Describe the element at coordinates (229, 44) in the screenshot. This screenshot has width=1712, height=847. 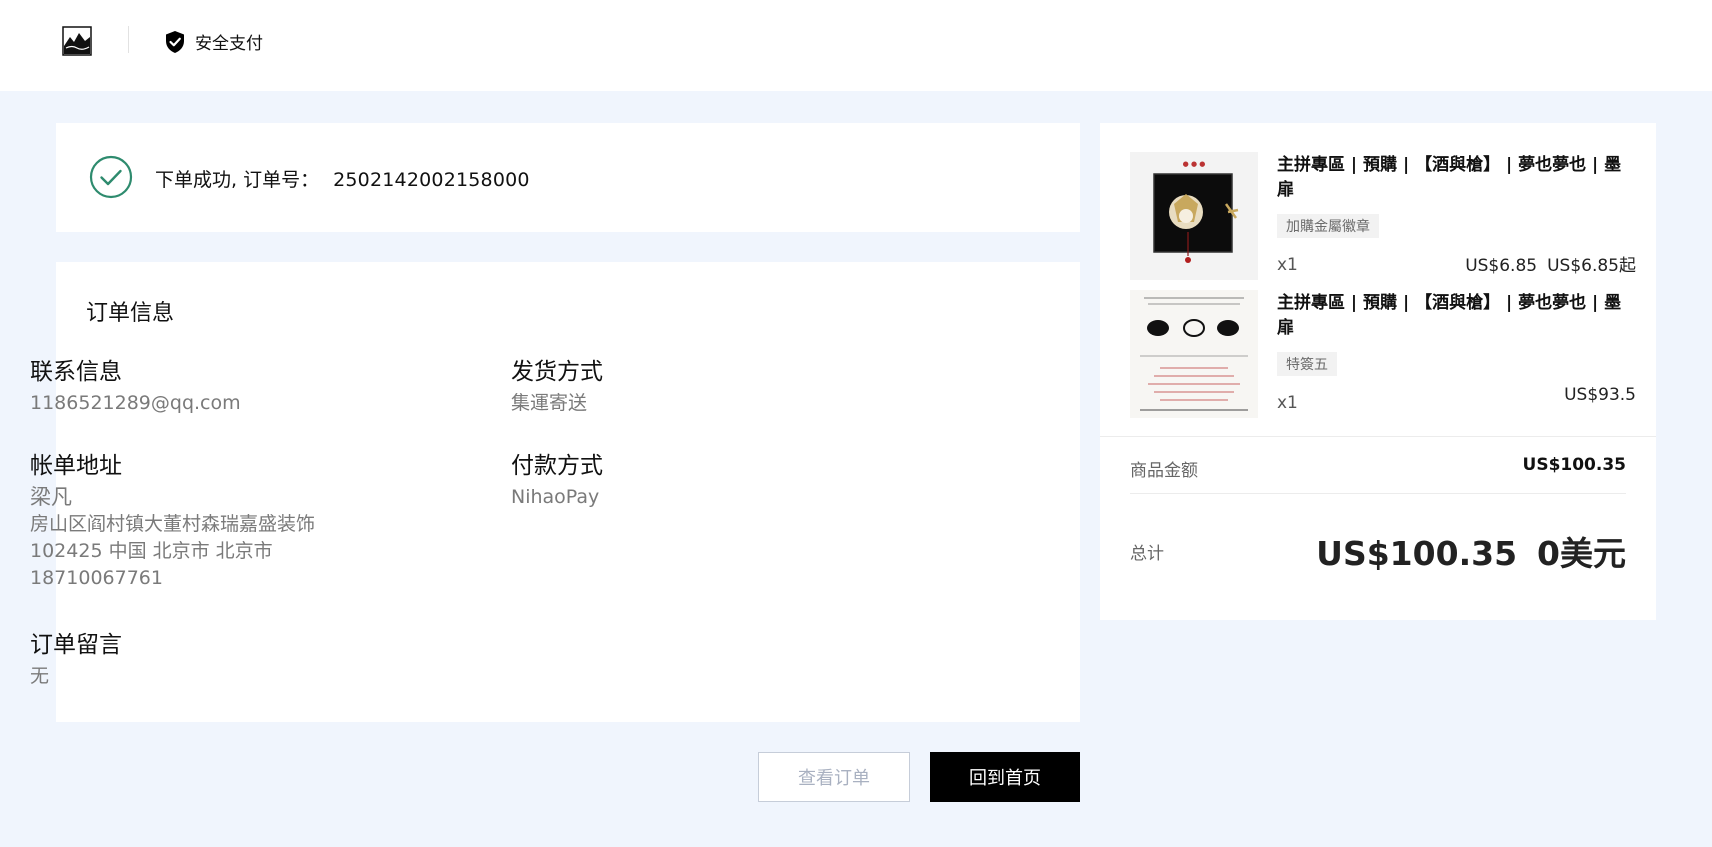
I see `secure-payment-label: 安全支付` at that location.